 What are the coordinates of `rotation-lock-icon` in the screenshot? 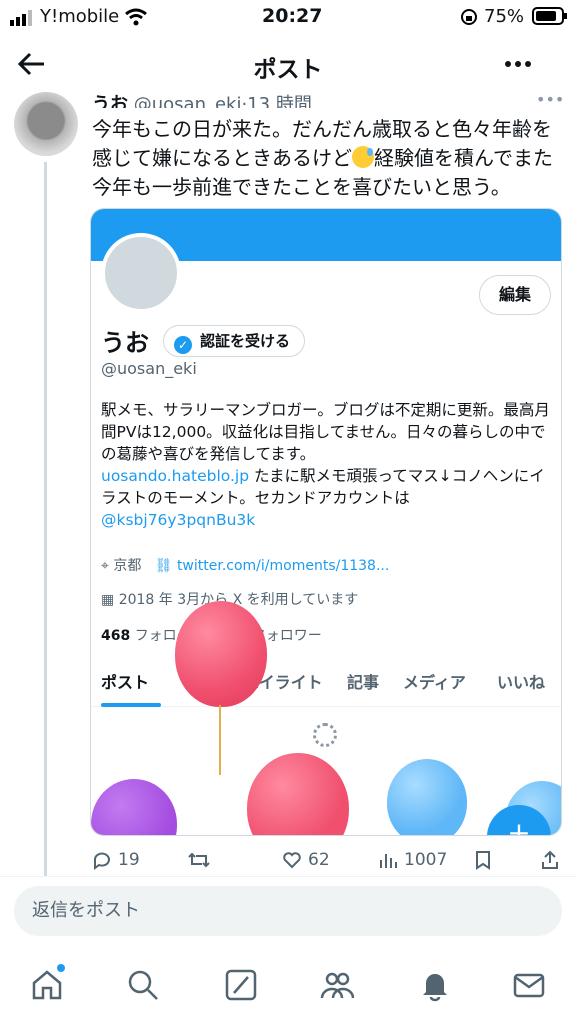 It's located at (469, 17).